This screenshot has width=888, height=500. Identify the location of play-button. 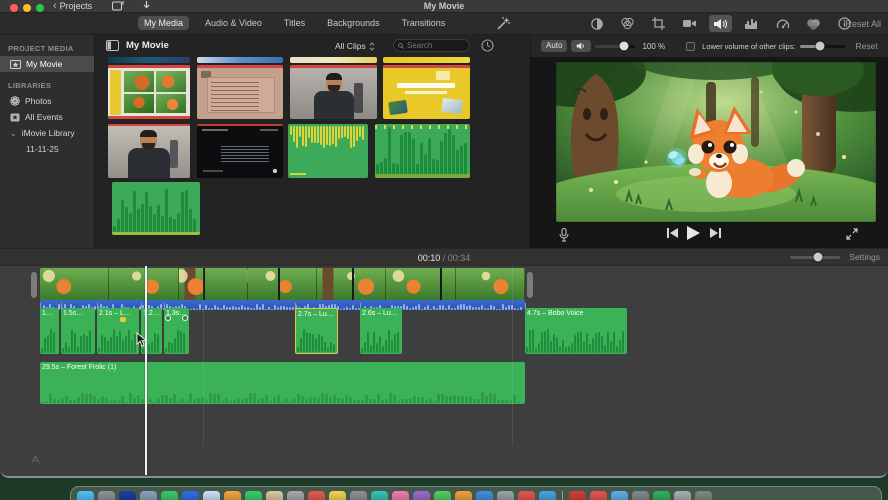
(693, 233).